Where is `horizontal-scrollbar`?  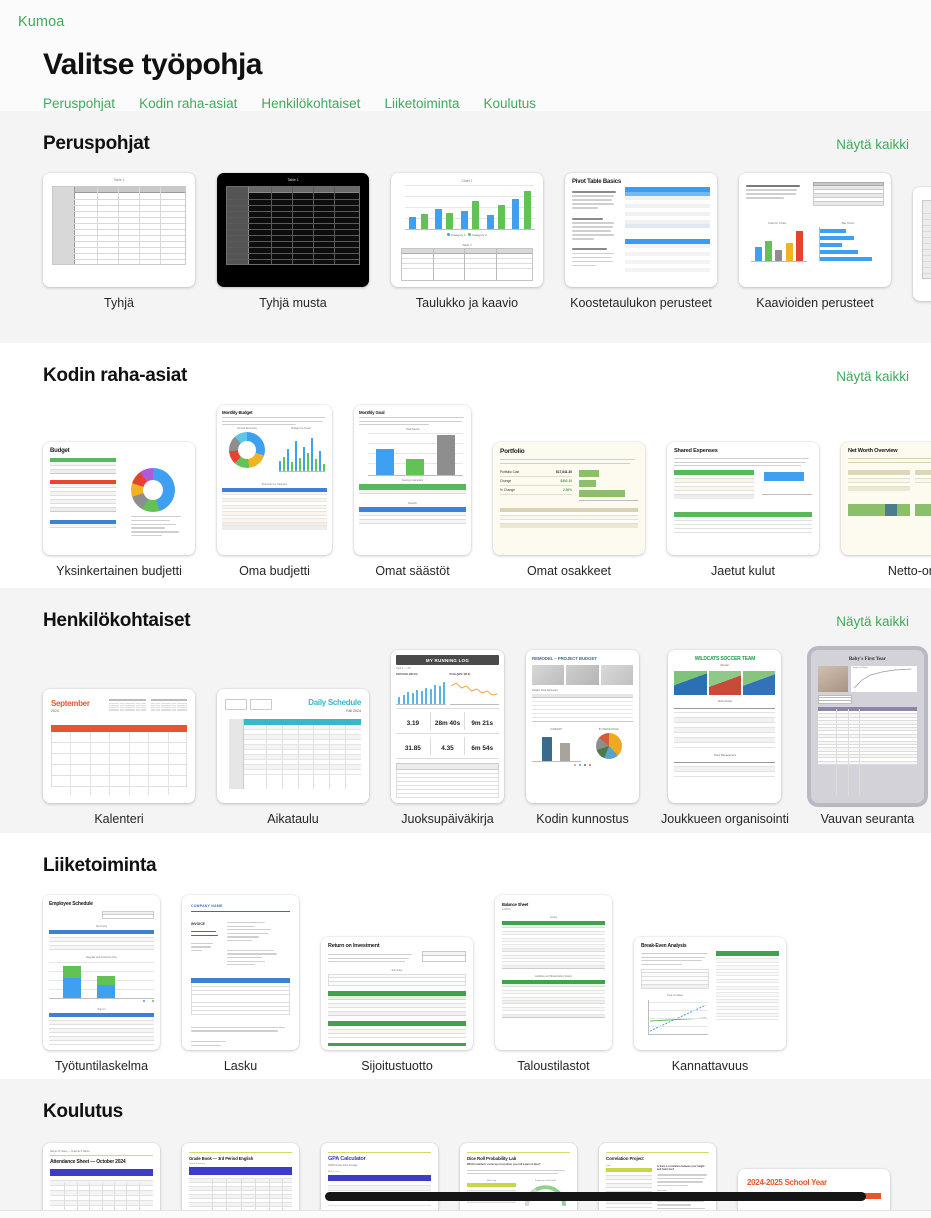
horizontal-scrollbar is located at coordinates (595, 1196).